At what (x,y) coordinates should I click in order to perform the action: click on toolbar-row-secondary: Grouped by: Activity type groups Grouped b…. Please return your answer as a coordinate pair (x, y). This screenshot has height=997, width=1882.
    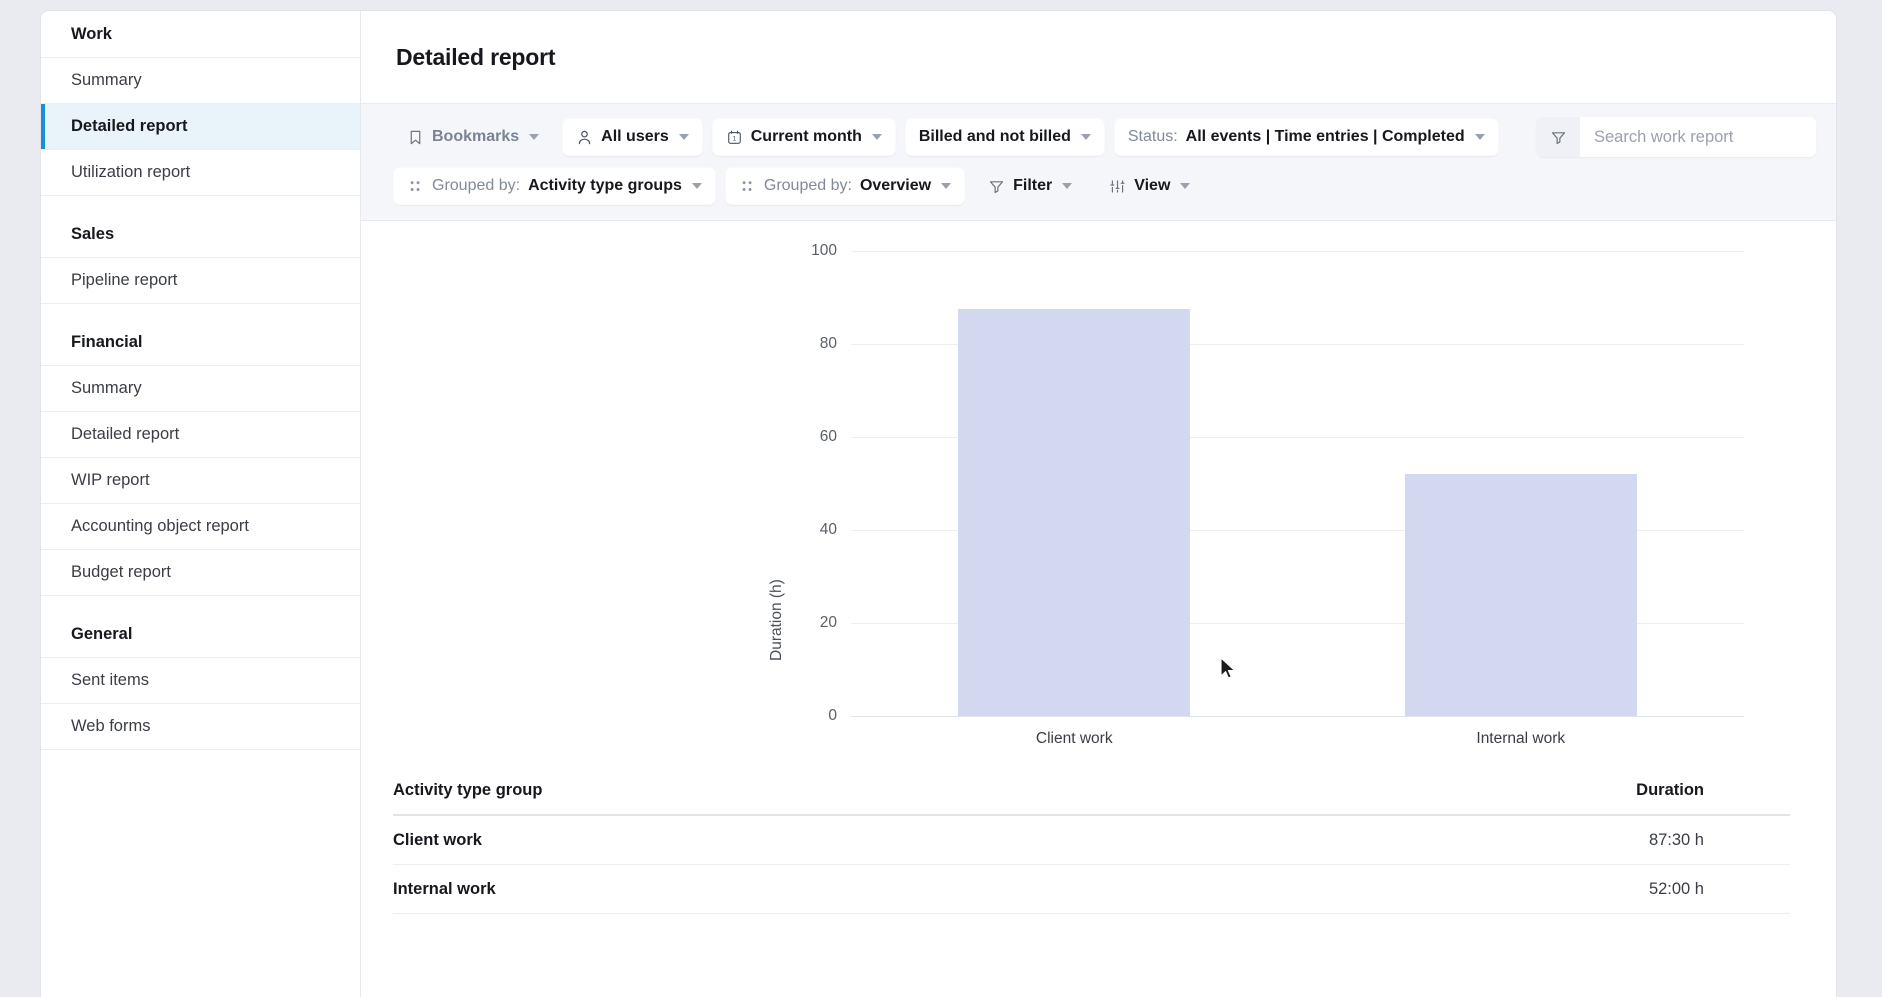
    Looking at the image, I should click on (1104, 186).